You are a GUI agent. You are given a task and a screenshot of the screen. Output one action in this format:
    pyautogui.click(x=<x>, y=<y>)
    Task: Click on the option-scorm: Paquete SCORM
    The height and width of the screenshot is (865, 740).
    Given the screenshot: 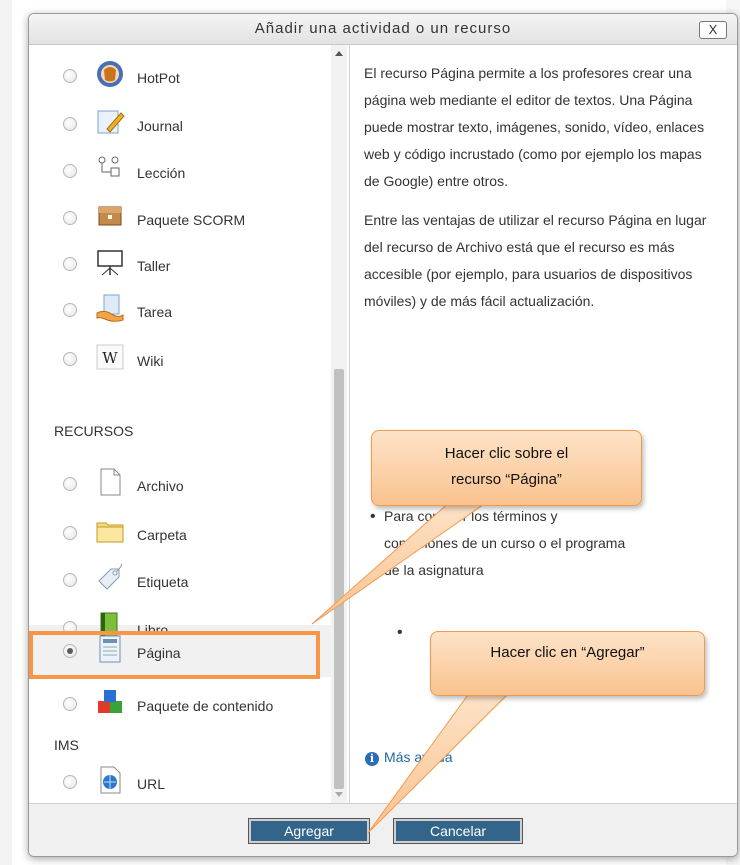 What is the action you would take?
    pyautogui.click(x=184, y=219)
    